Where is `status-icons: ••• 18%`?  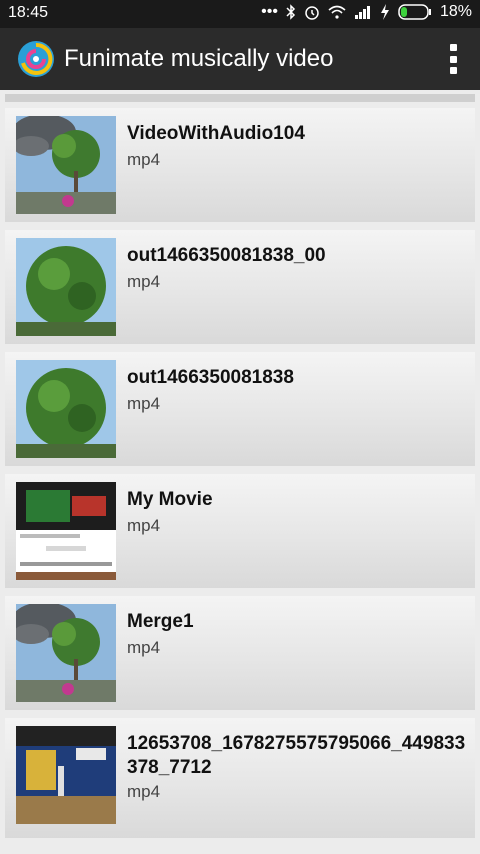 status-icons: ••• 18% is located at coordinates (366, 12).